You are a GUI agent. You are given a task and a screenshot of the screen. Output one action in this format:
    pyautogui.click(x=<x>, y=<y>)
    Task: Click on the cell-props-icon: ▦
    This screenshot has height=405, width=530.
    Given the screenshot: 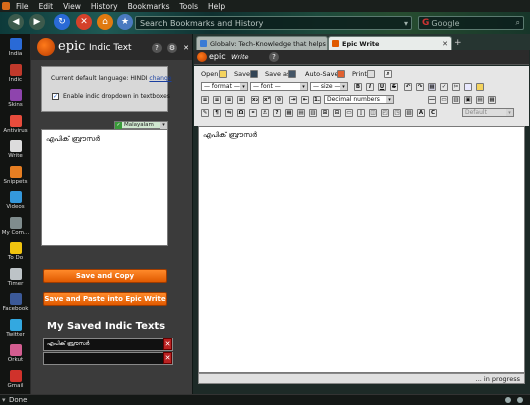 What is the action you would take?
    pyautogui.click(x=289, y=113)
    